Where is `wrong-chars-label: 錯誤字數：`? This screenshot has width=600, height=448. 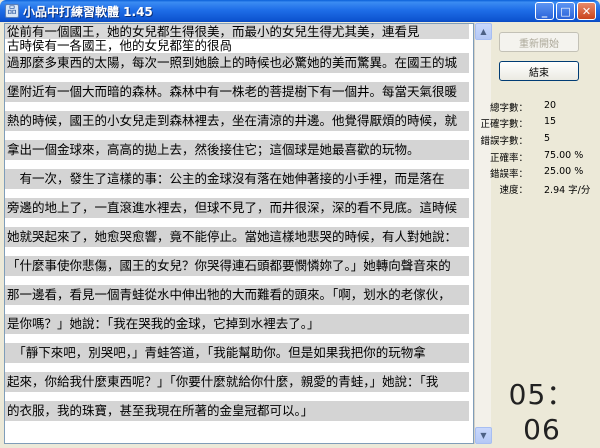
wrong-chars-label: 錯誤字數： is located at coordinates (504, 141).